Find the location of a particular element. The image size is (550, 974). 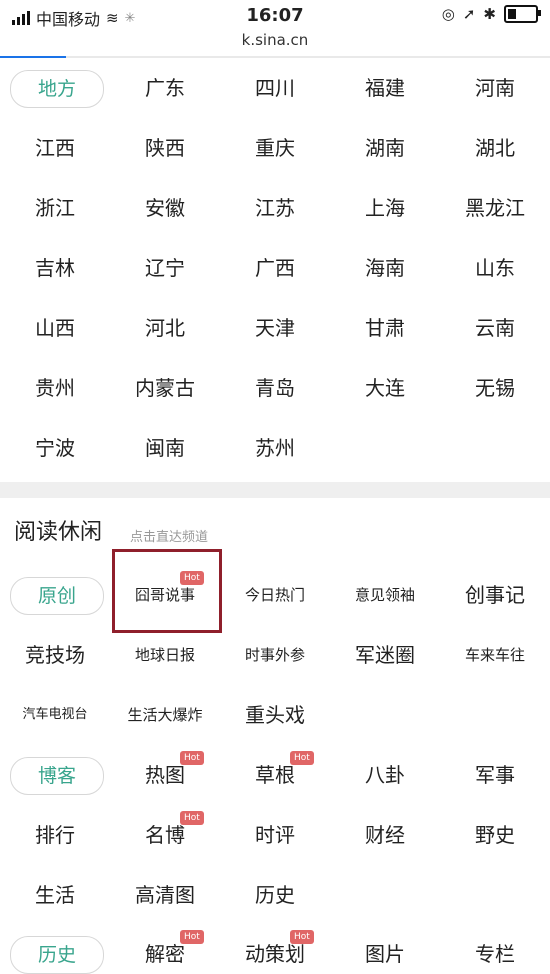

channel-link: 贵州 is located at coordinates (55, 388).